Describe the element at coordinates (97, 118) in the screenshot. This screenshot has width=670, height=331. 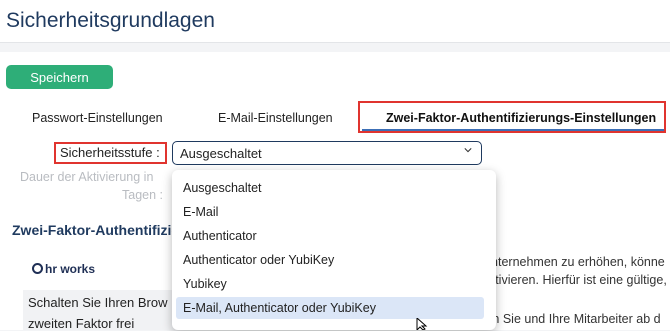
I see `tab-password-settings: Passwort-Einstellungen` at that location.